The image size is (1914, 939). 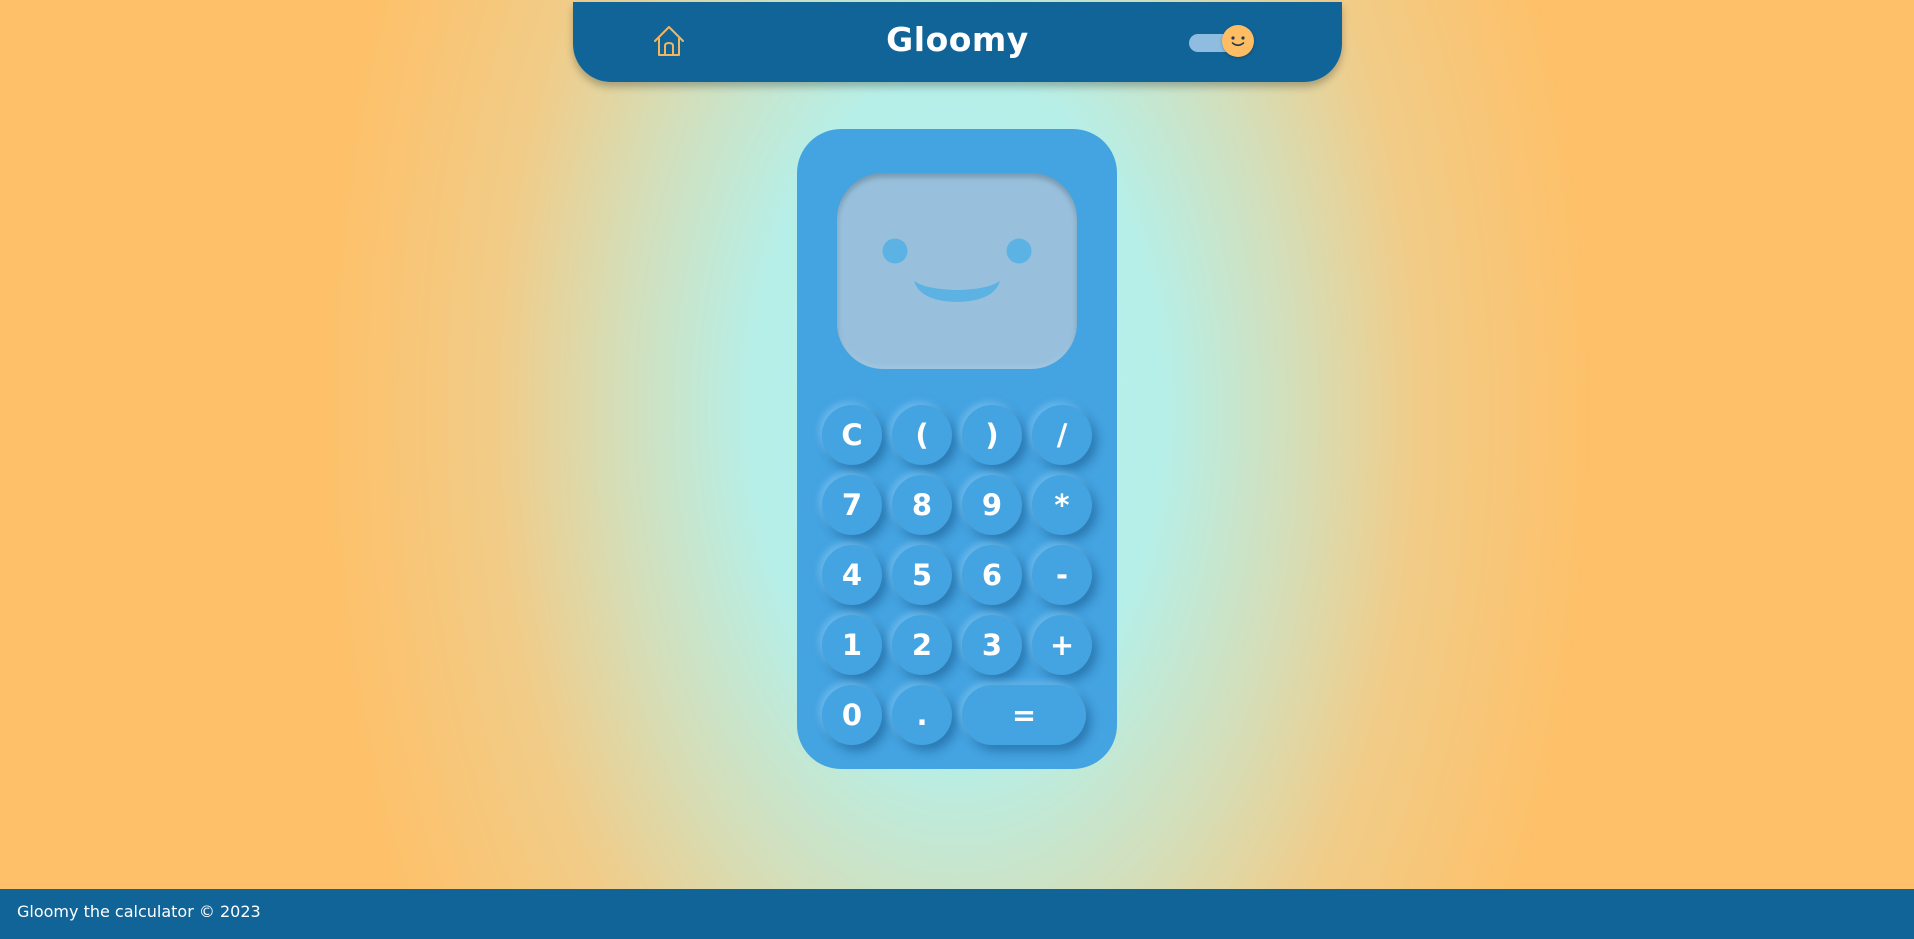 What do you see at coordinates (992, 645) in the screenshot?
I see `digit-3-button: 3` at bounding box center [992, 645].